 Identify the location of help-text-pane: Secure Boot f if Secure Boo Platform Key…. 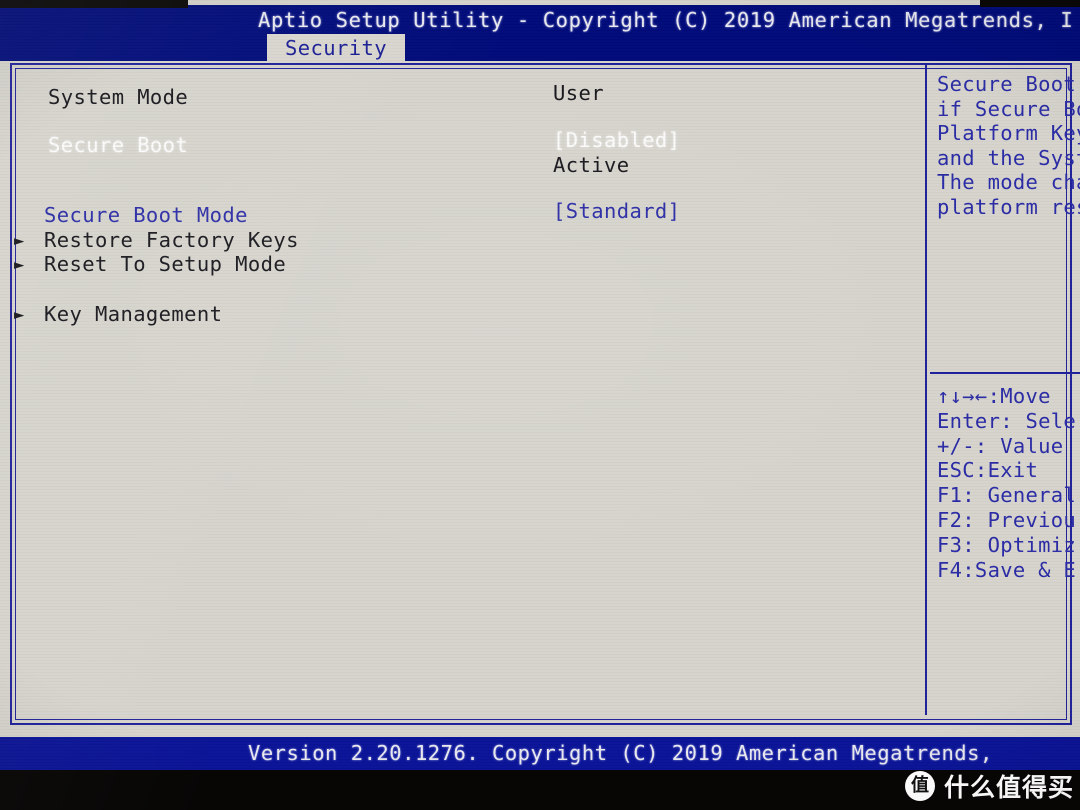
(1008, 146).